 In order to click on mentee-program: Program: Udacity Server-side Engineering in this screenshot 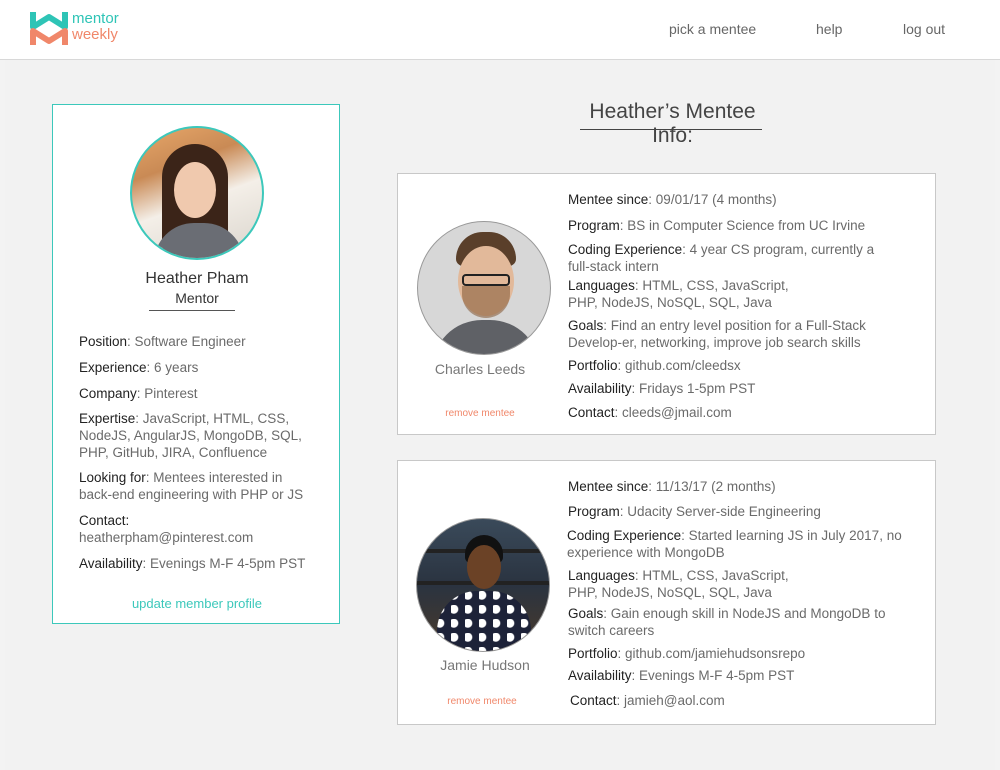, I will do `click(694, 511)`.